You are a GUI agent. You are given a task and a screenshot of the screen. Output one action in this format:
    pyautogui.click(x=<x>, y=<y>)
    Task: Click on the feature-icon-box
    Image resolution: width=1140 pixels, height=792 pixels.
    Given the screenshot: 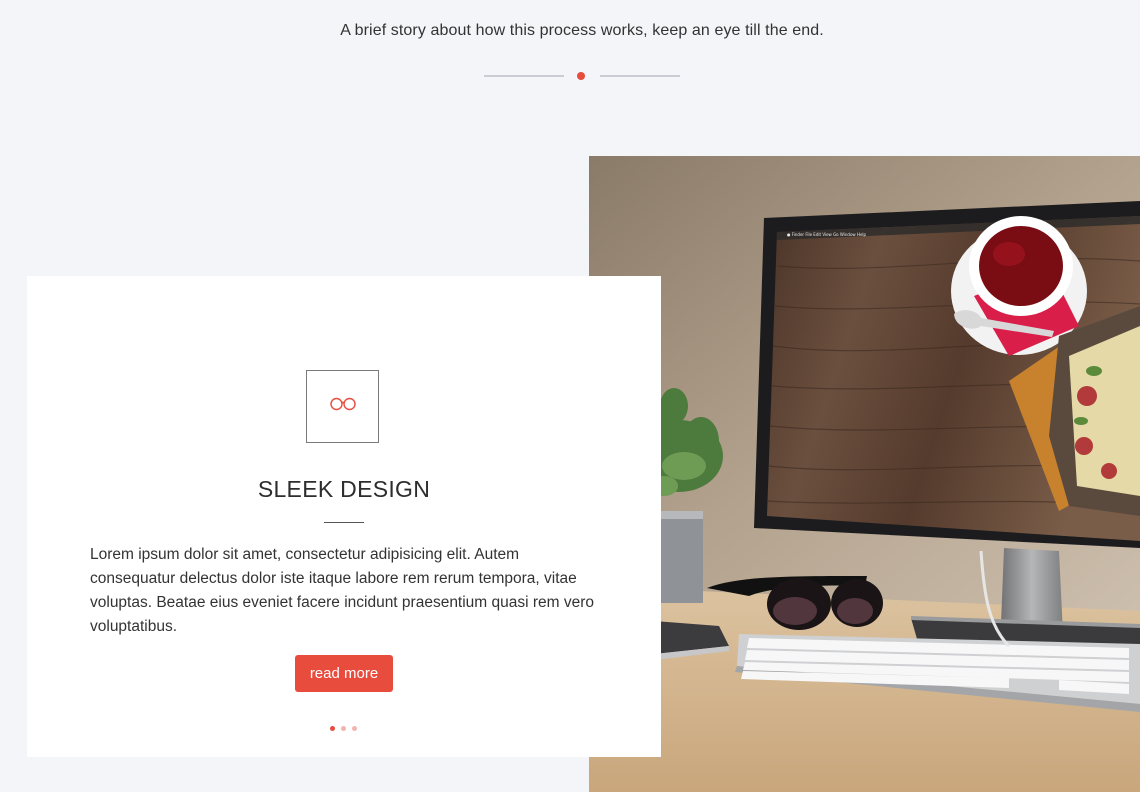 What is the action you would take?
    pyautogui.click(x=342, y=406)
    